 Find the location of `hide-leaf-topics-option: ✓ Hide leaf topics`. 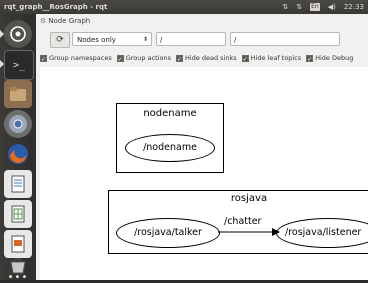

hide-leaf-topics-option: ✓ Hide leaf topics is located at coordinates (271, 58).